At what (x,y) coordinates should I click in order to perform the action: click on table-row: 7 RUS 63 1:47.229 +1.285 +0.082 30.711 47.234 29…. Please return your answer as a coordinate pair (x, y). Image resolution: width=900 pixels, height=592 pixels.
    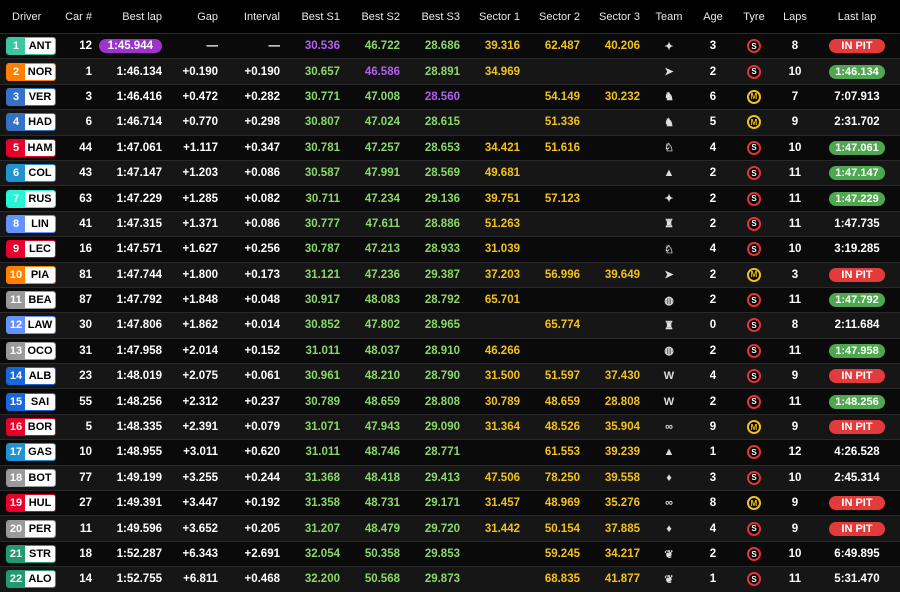
    Looking at the image, I should click on (450, 198).